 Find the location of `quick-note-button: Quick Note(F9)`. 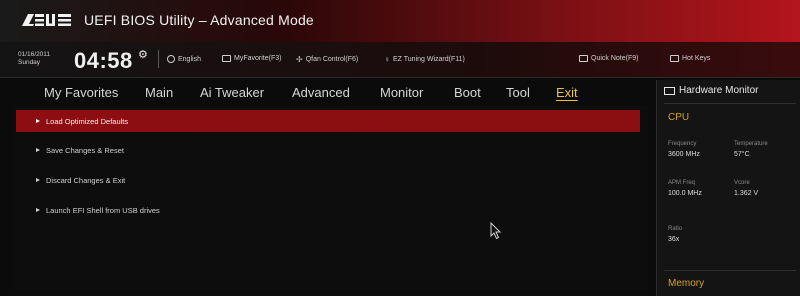

quick-note-button: Quick Note(F9) is located at coordinates (608, 58).